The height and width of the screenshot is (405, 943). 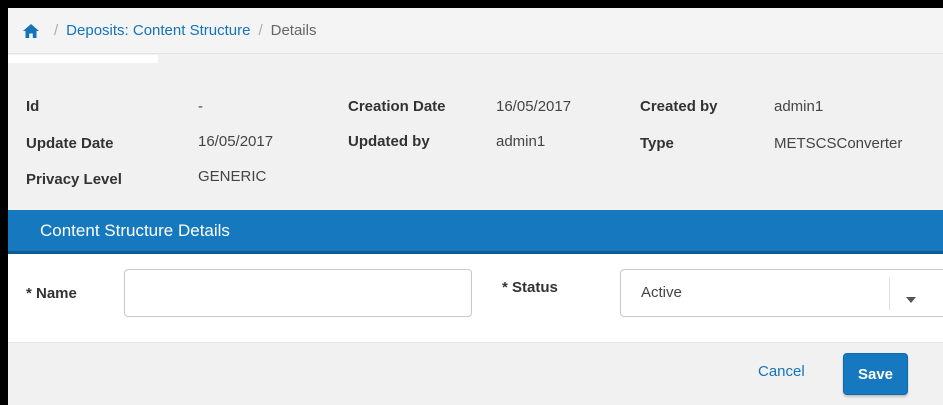 I want to click on save-button: Save, so click(x=875, y=374).